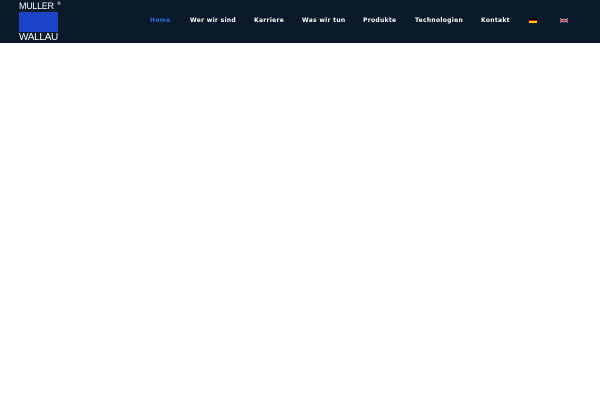 This screenshot has width=600, height=400. Describe the element at coordinates (269, 21) in the screenshot. I see `nav-item-karriere: Karriere` at that location.